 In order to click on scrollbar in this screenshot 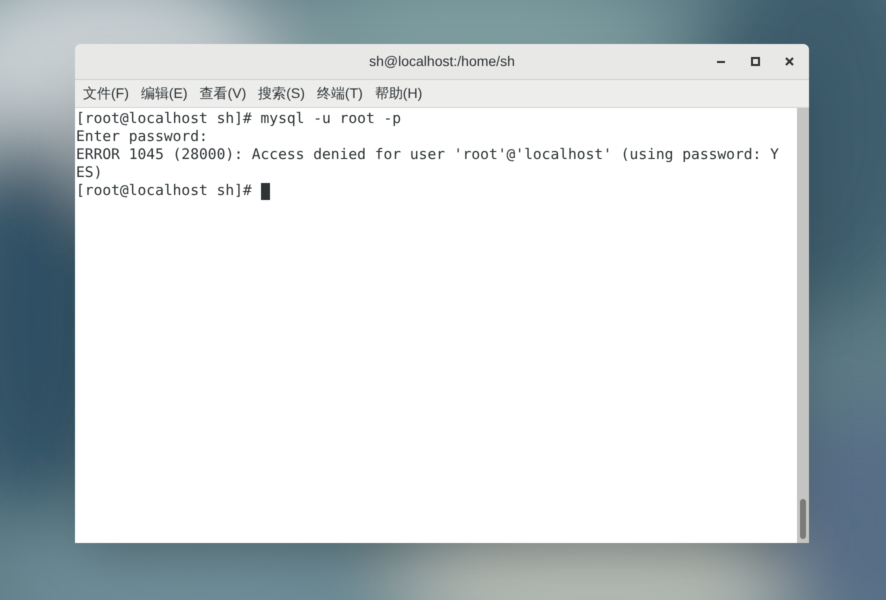, I will do `click(803, 325)`.